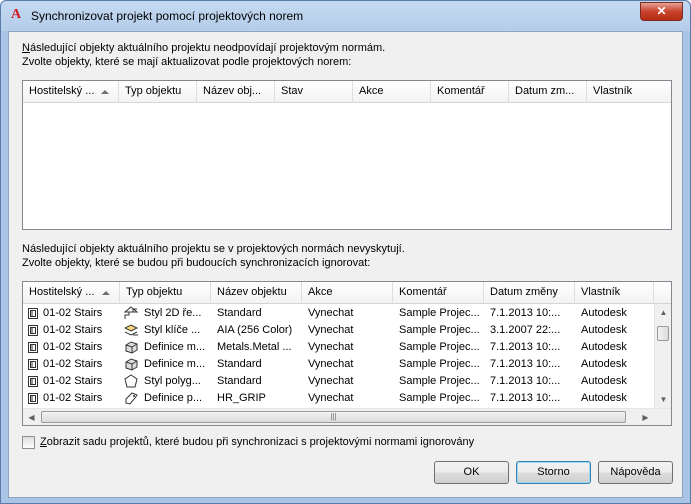 The image size is (691, 504). What do you see at coordinates (529, 293) in the screenshot?
I see `column-header: Datum změny` at bounding box center [529, 293].